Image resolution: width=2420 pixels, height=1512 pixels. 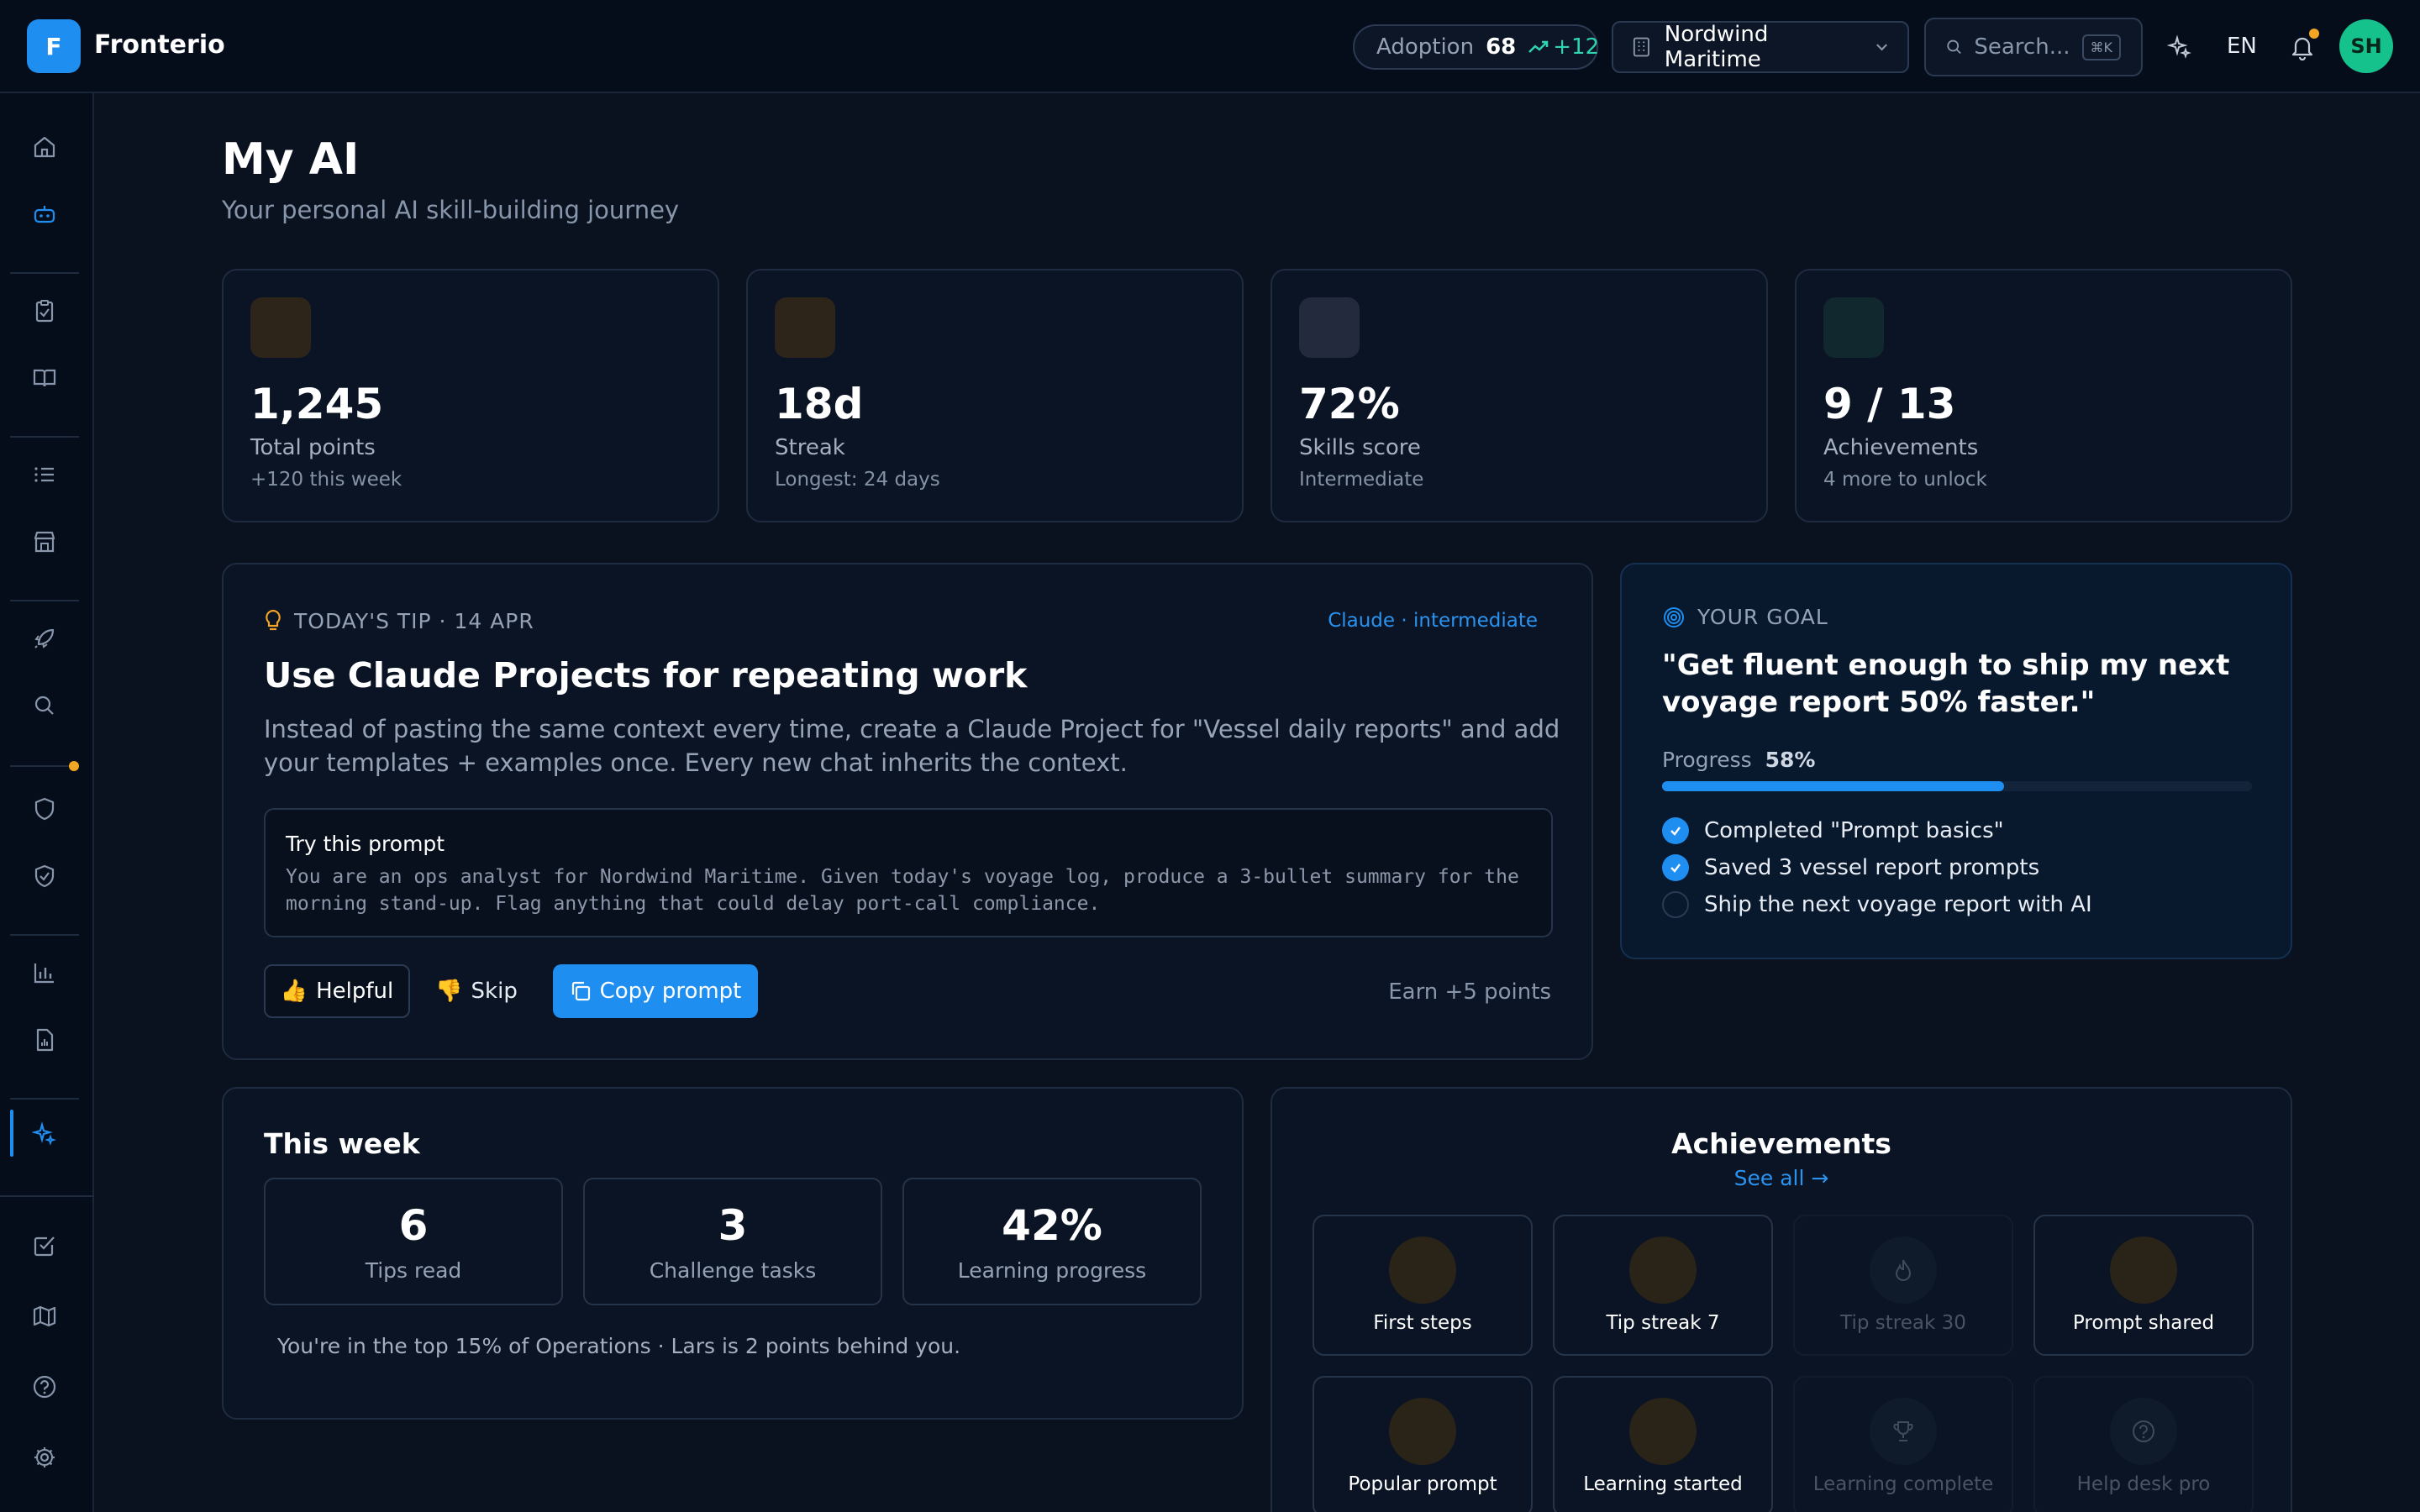 I want to click on search-icon, so click(x=1954, y=47).